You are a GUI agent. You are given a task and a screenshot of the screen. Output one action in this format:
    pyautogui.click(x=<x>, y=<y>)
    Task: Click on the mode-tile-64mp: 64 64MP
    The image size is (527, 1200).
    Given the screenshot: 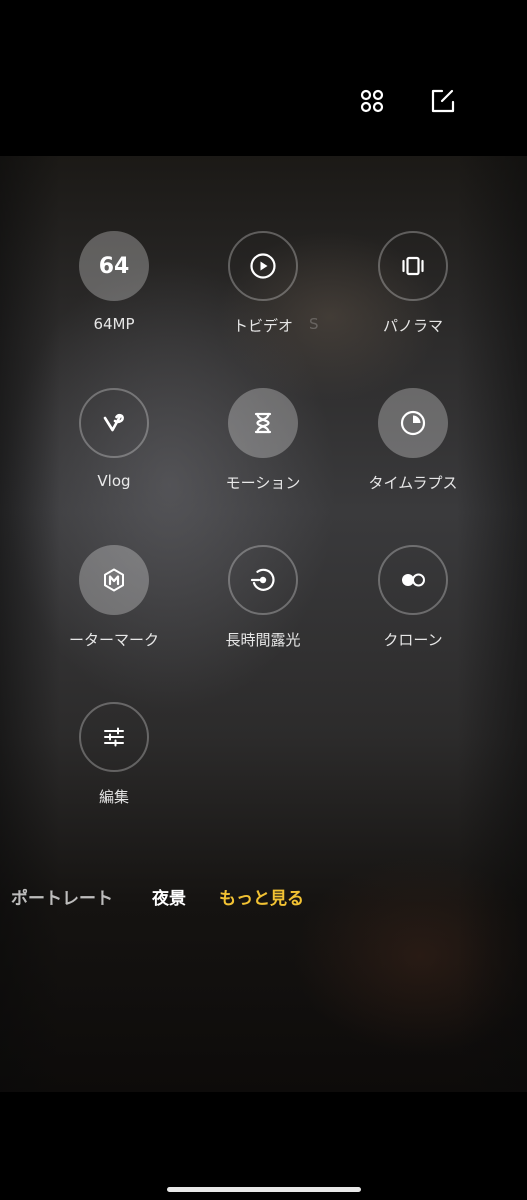 What is the action you would take?
    pyautogui.click(x=114, y=296)
    